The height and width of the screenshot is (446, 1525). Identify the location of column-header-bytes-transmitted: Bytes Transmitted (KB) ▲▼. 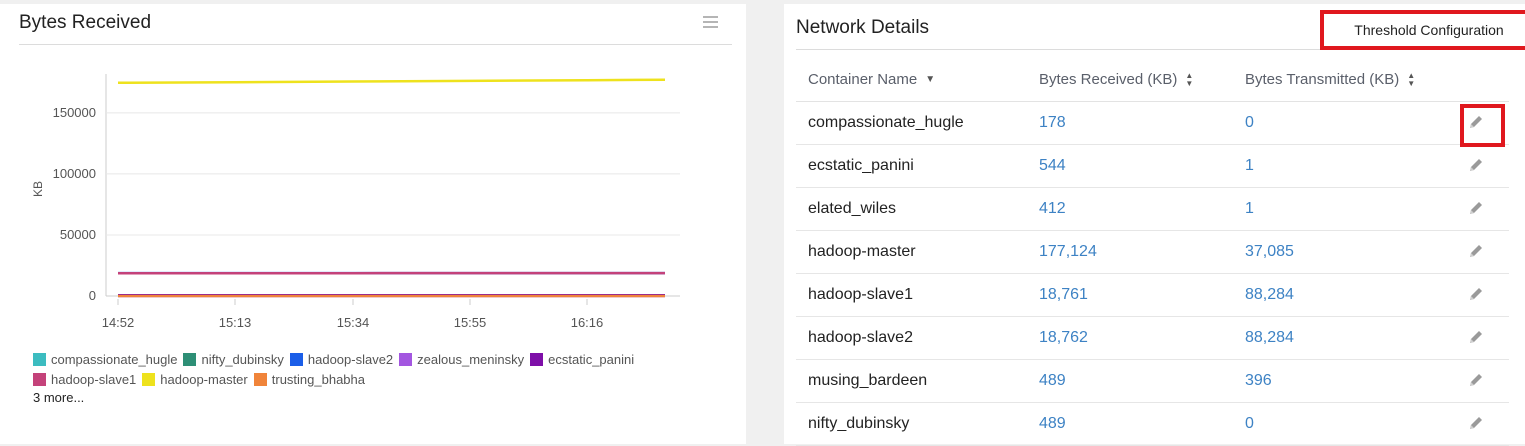
(1330, 79).